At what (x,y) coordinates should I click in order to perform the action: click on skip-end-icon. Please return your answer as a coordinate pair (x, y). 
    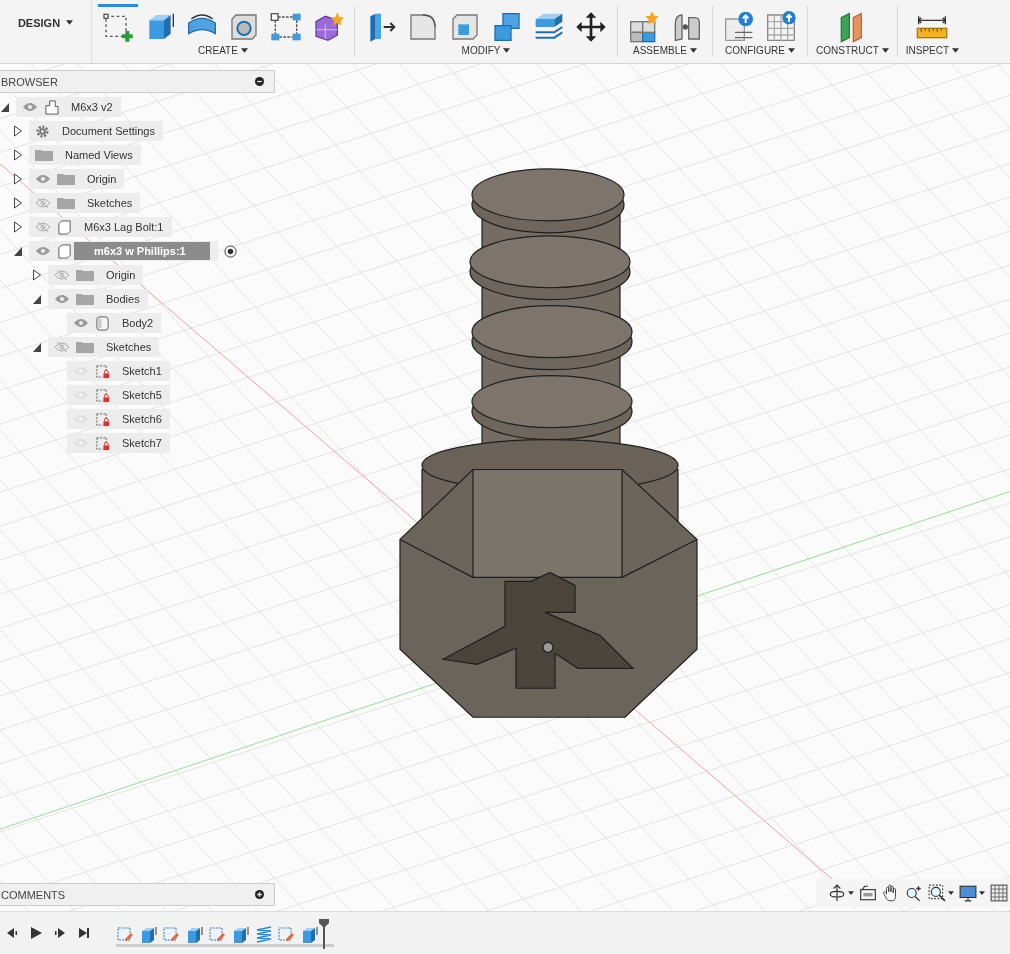
    Looking at the image, I should click on (84, 933).